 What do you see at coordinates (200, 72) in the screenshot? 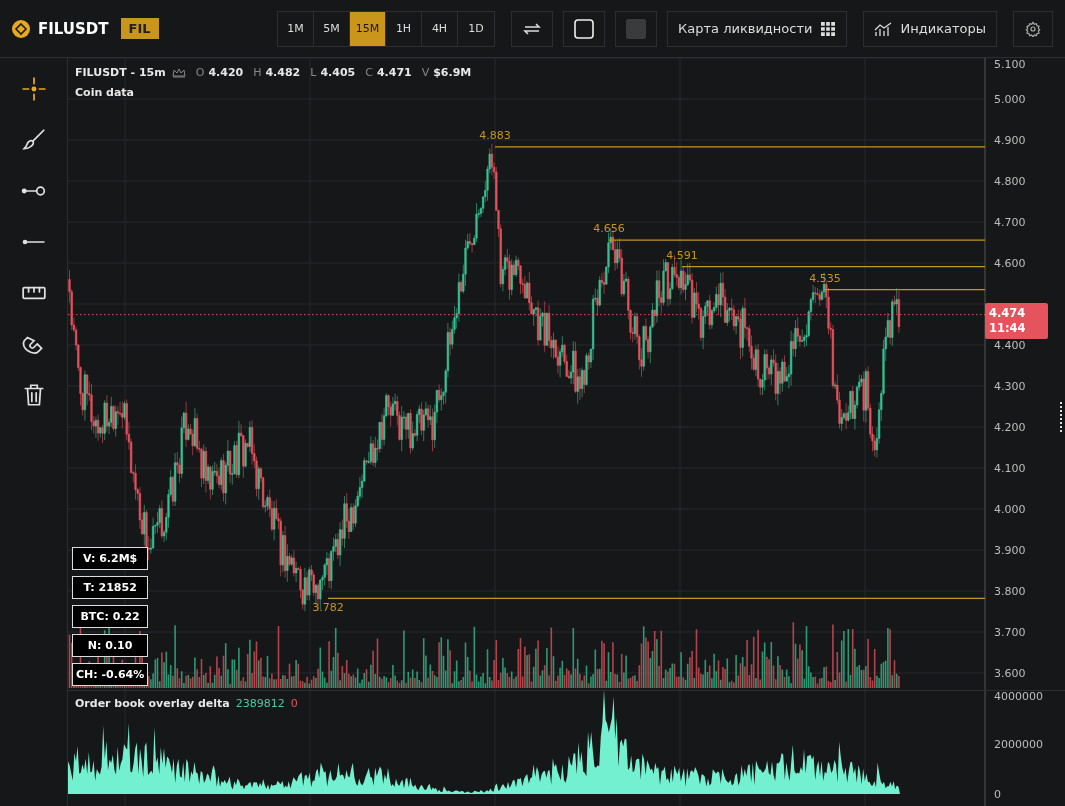
I see `ohlc-key: O` at bounding box center [200, 72].